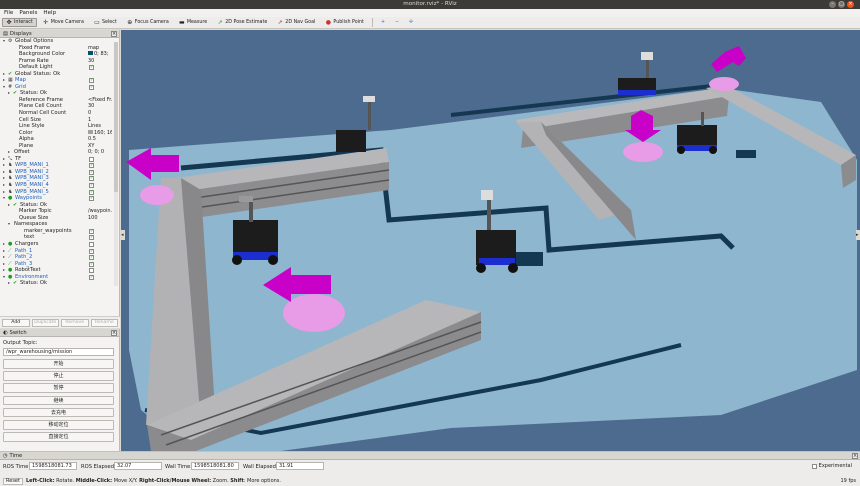  Describe the element at coordinates (855, 456) in the screenshot. I see `close-time-icon: ×` at that location.